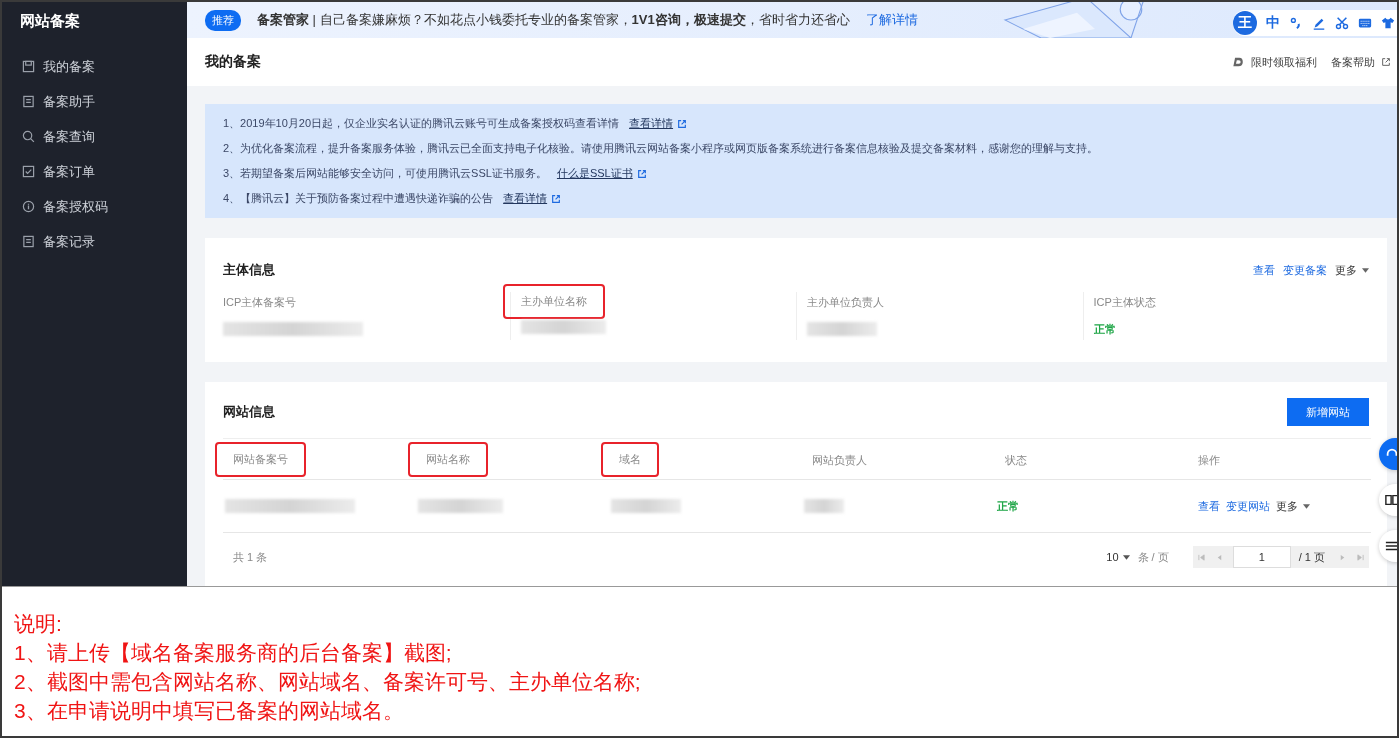 This screenshot has height=738, width=1399. Describe the element at coordinates (28, 66) in the screenshot. I see `save-icon` at that location.